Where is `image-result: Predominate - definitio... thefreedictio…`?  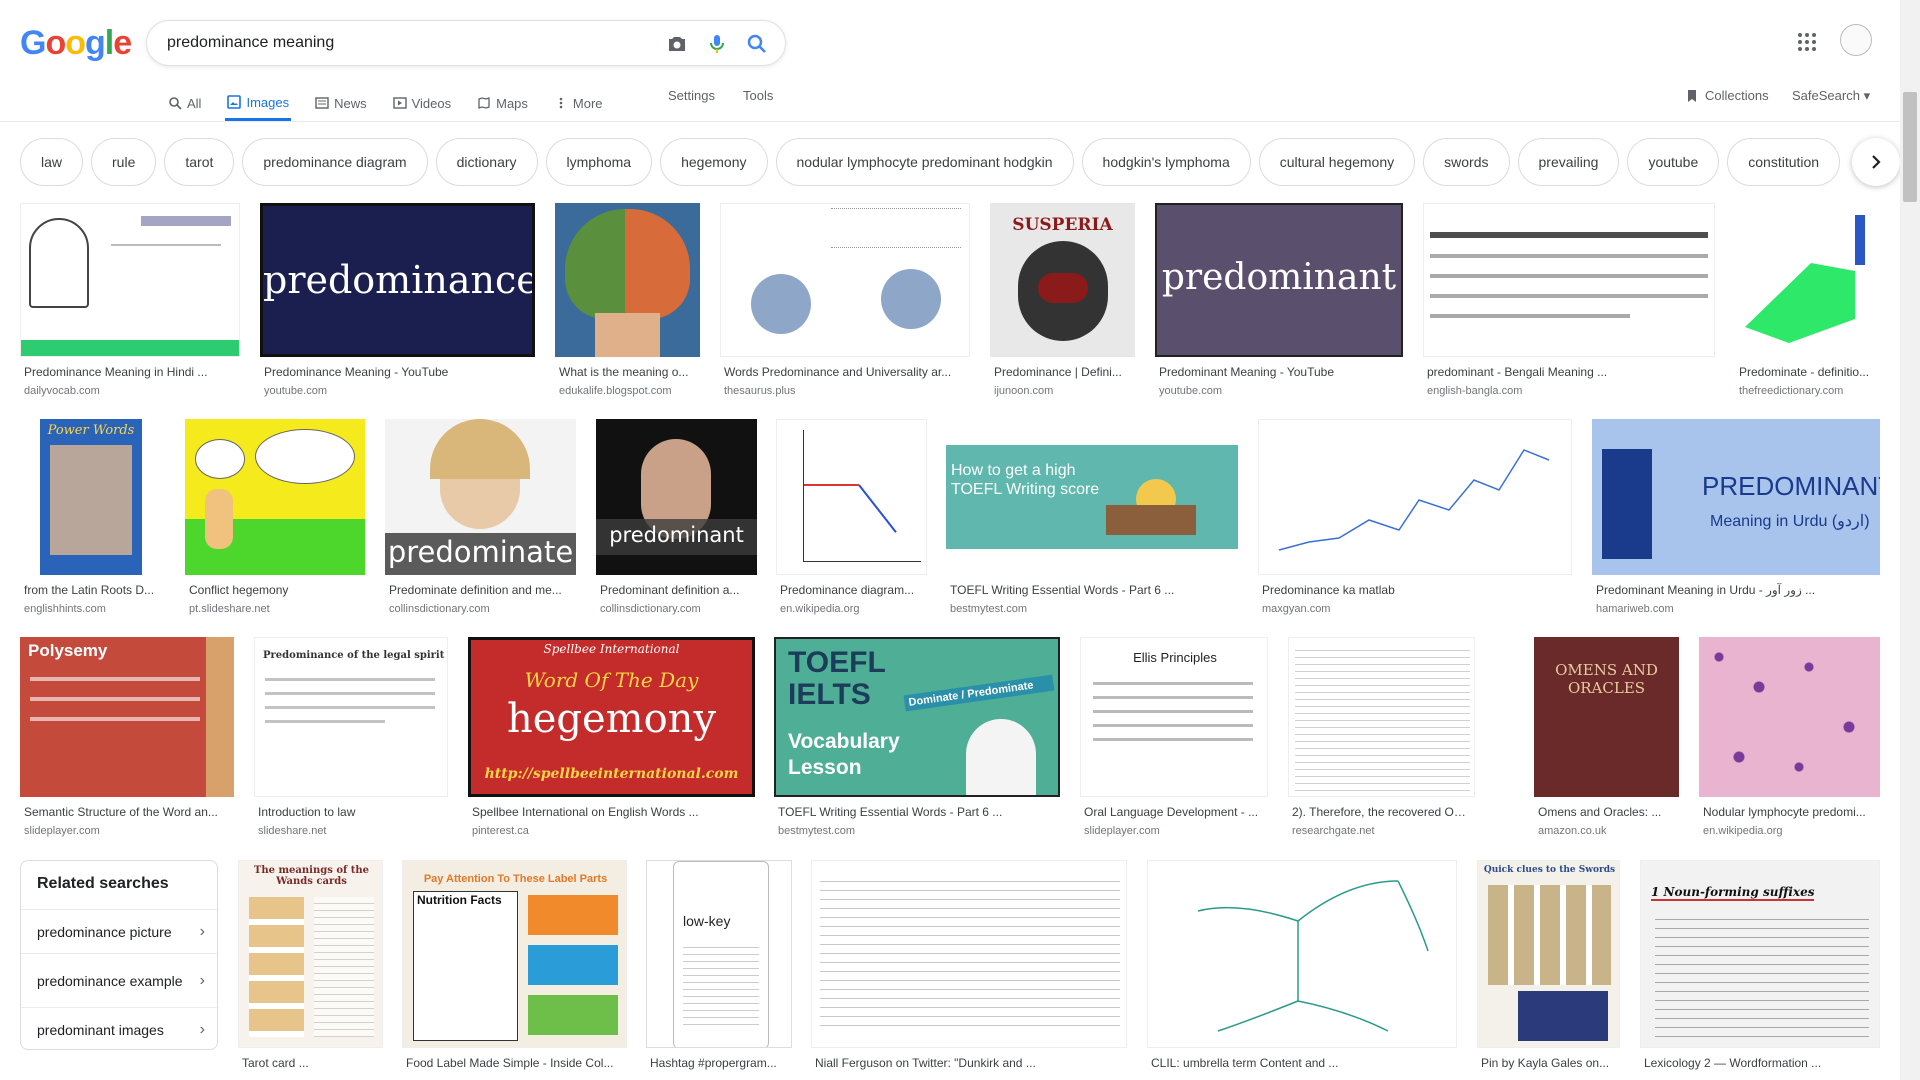 image-result: Predominate - definitio... thefreedictio… is located at coordinates (1807, 303).